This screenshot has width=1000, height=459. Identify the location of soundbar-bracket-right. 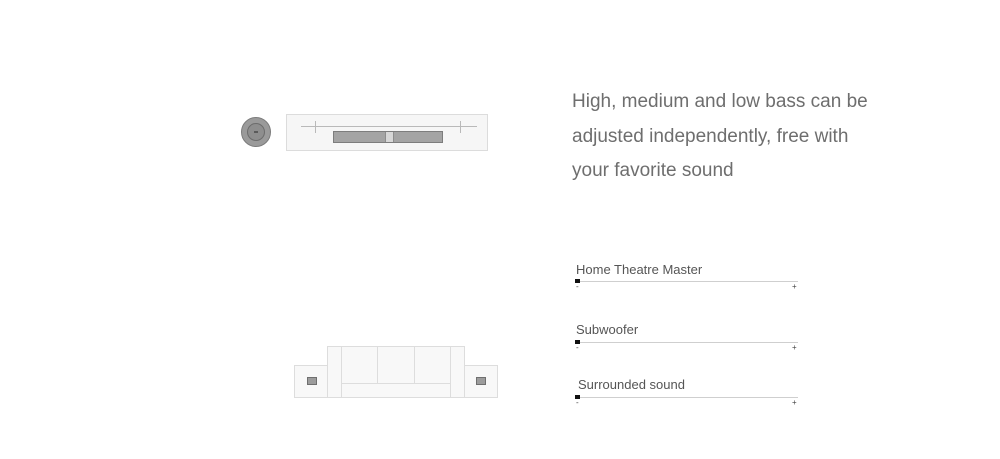
(460, 127).